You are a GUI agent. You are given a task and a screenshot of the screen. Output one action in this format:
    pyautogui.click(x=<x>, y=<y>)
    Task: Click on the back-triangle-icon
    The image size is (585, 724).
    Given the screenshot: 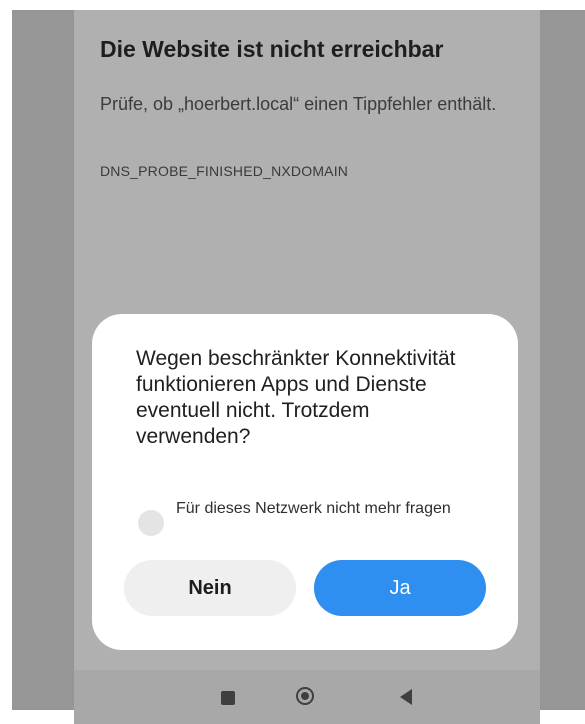 What is the action you would take?
    pyautogui.click(x=406, y=697)
    